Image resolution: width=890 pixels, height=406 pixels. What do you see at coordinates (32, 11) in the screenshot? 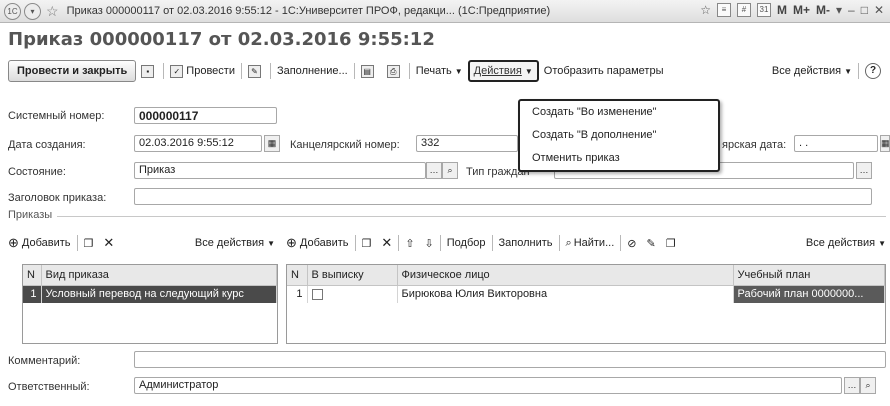
I see `menu-dropdown-icon: ▾` at bounding box center [32, 11].